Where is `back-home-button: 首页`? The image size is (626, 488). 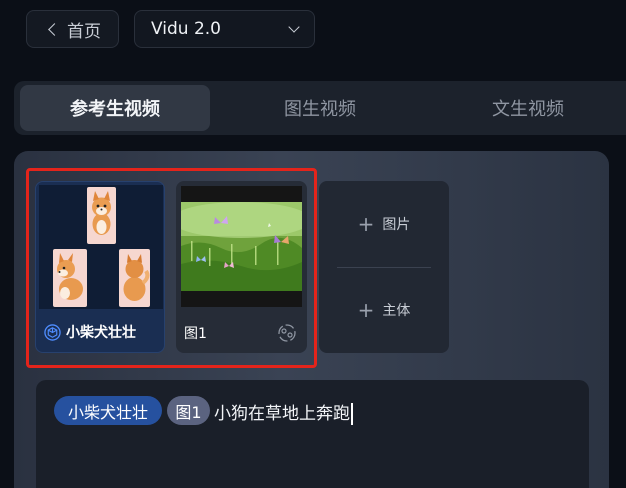
back-home-button: 首页 is located at coordinates (72, 29).